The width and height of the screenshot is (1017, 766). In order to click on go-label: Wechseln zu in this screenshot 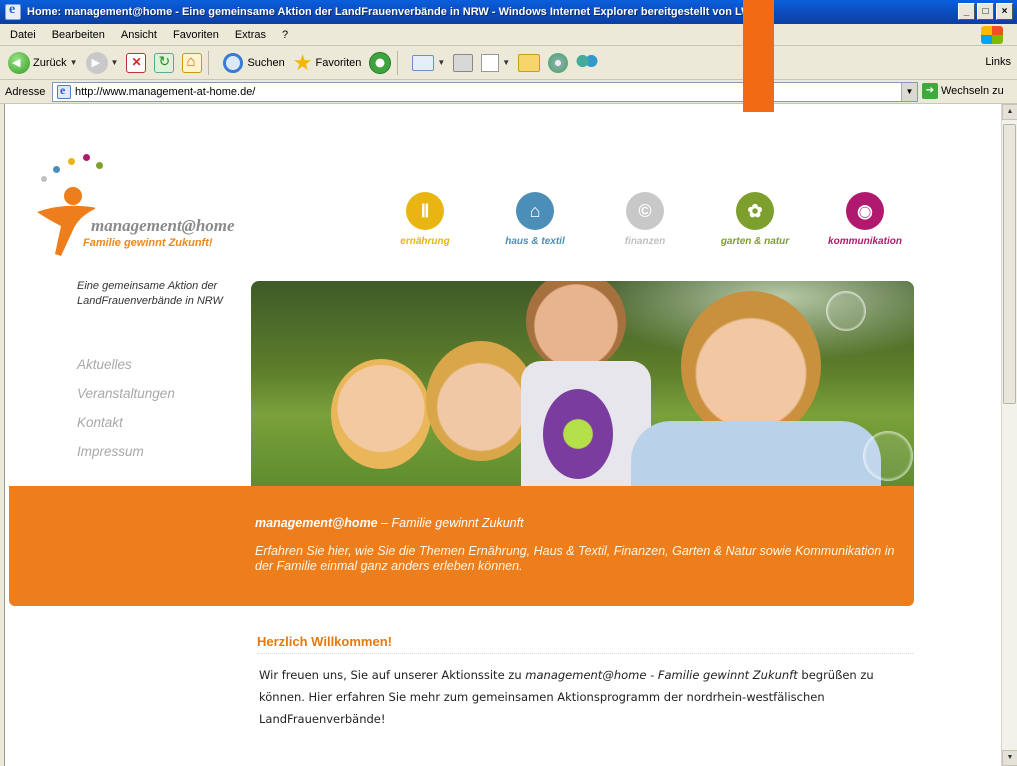, I will do `click(972, 91)`.